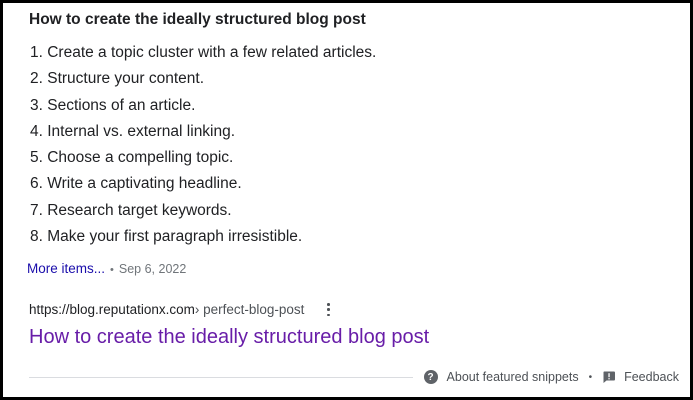  Describe the element at coordinates (249, 309) in the screenshot. I see `result-breadcrumb-path: › perfect-blog-post` at that location.